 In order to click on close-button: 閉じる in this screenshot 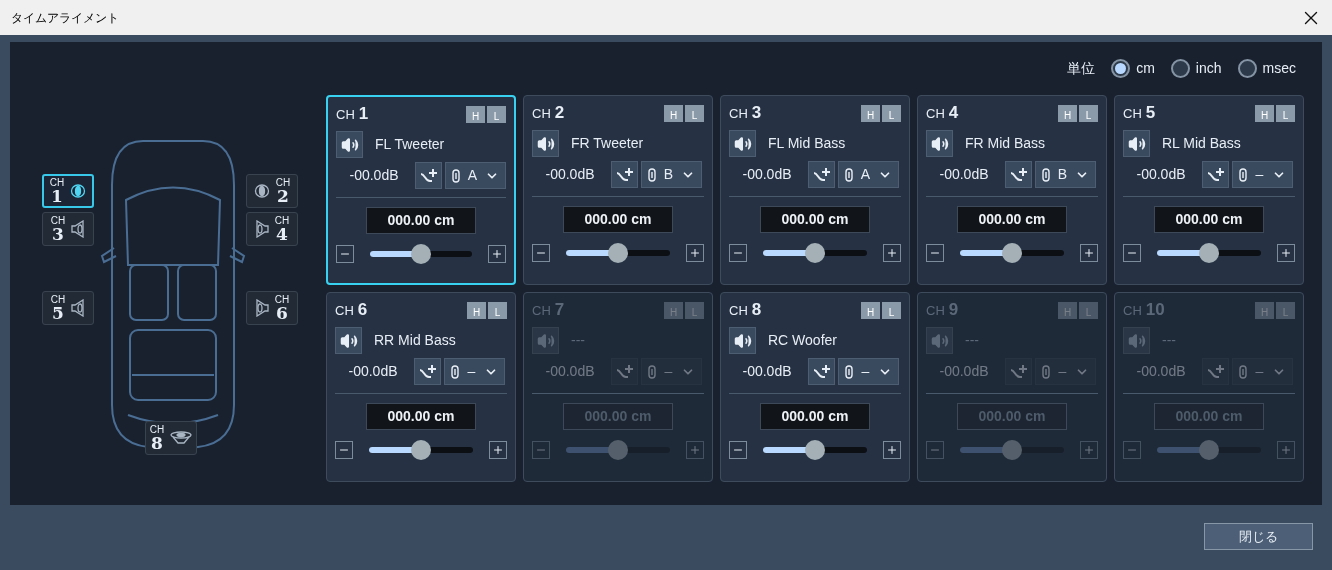, I will do `click(1258, 536)`.